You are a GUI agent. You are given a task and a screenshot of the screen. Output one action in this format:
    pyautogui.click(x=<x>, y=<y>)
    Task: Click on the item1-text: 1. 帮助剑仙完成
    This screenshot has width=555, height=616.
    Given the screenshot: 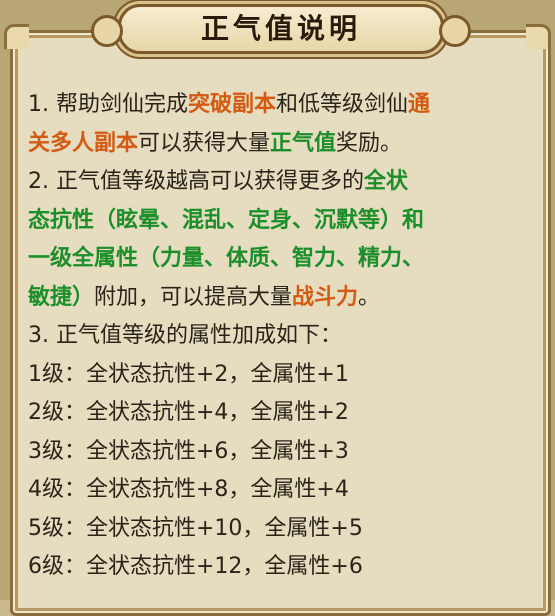 What is the action you would take?
    pyautogui.click(x=108, y=104)
    